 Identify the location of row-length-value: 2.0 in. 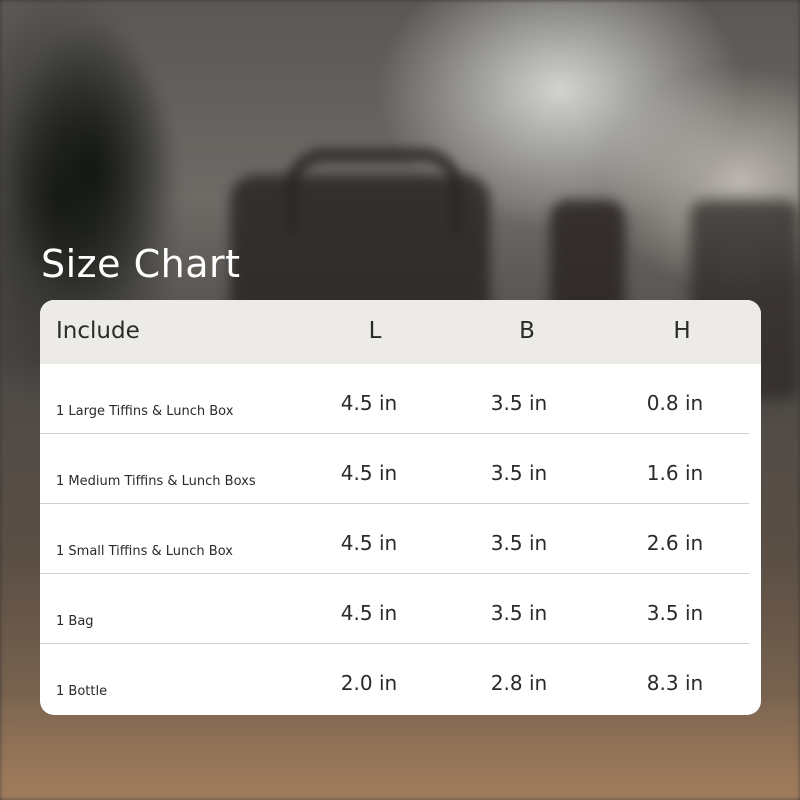
(369, 683).